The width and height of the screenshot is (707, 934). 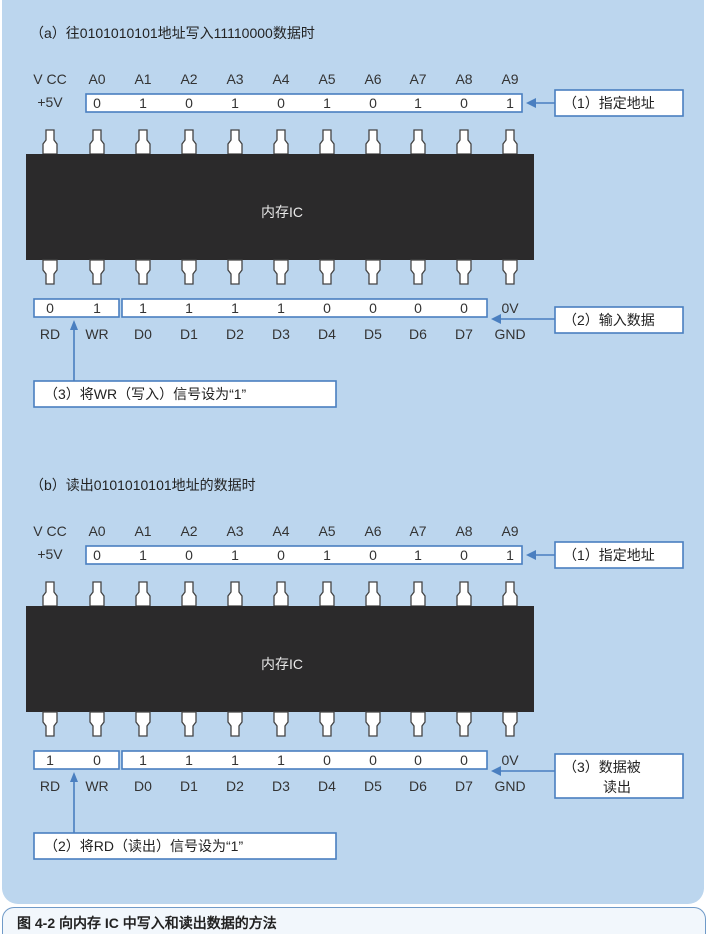 What do you see at coordinates (189, 760) in the screenshot?
I see `data-bit-d1: 1` at bounding box center [189, 760].